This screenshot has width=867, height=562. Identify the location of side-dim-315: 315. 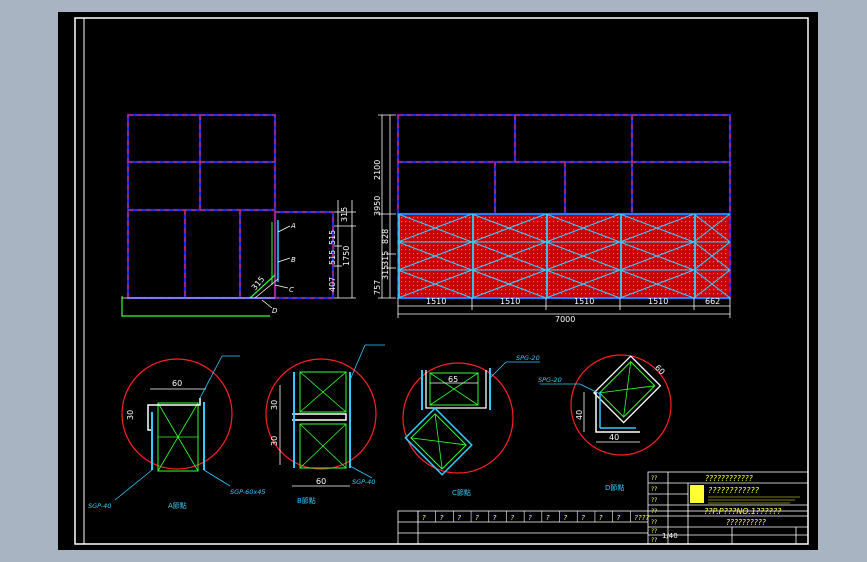
(344, 214).